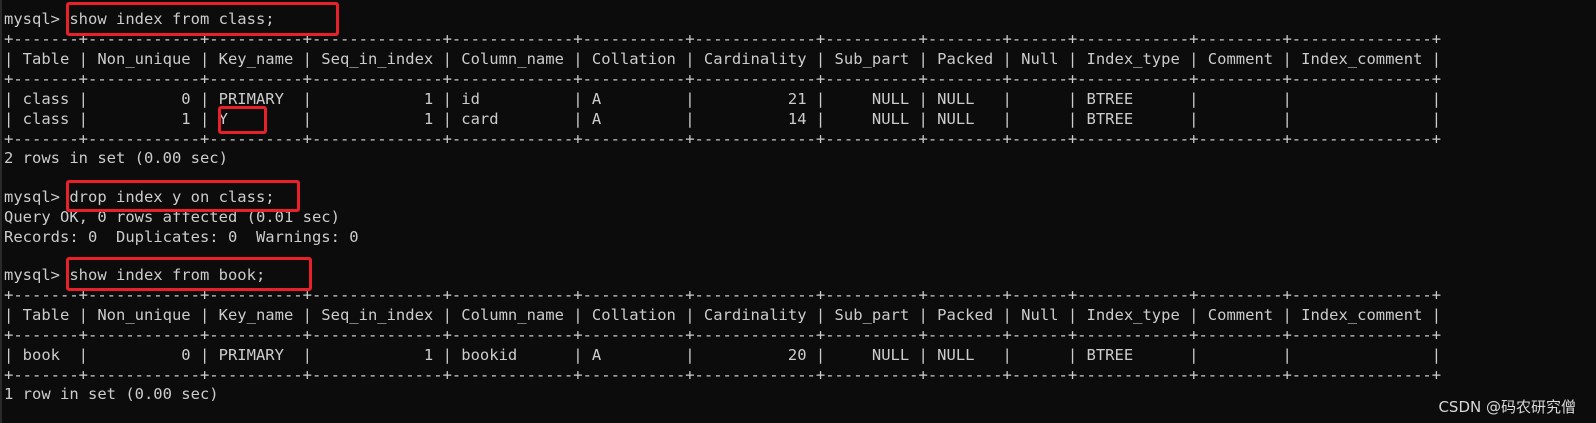 The width and height of the screenshot is (1596, 423). What do you see at coordinates (116, 158) in the screenshot?
I see `result-summary: 2 rows in set (0.00 sec)` at bounding box center [116, 158].